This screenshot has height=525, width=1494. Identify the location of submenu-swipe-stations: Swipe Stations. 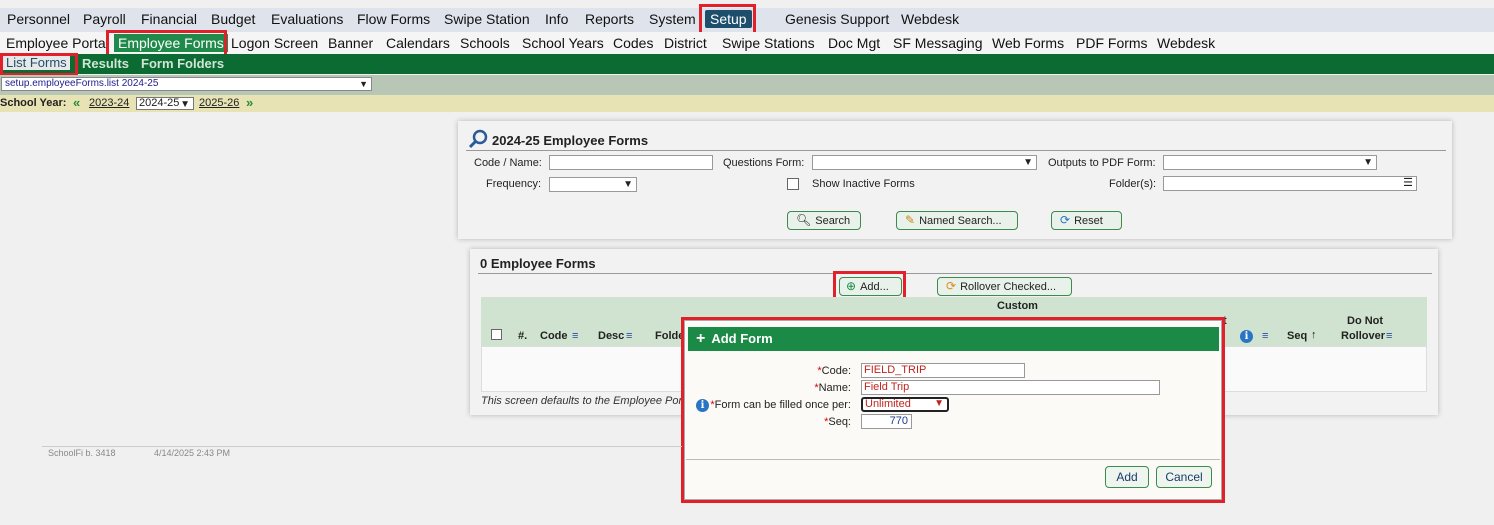
(768, 43).